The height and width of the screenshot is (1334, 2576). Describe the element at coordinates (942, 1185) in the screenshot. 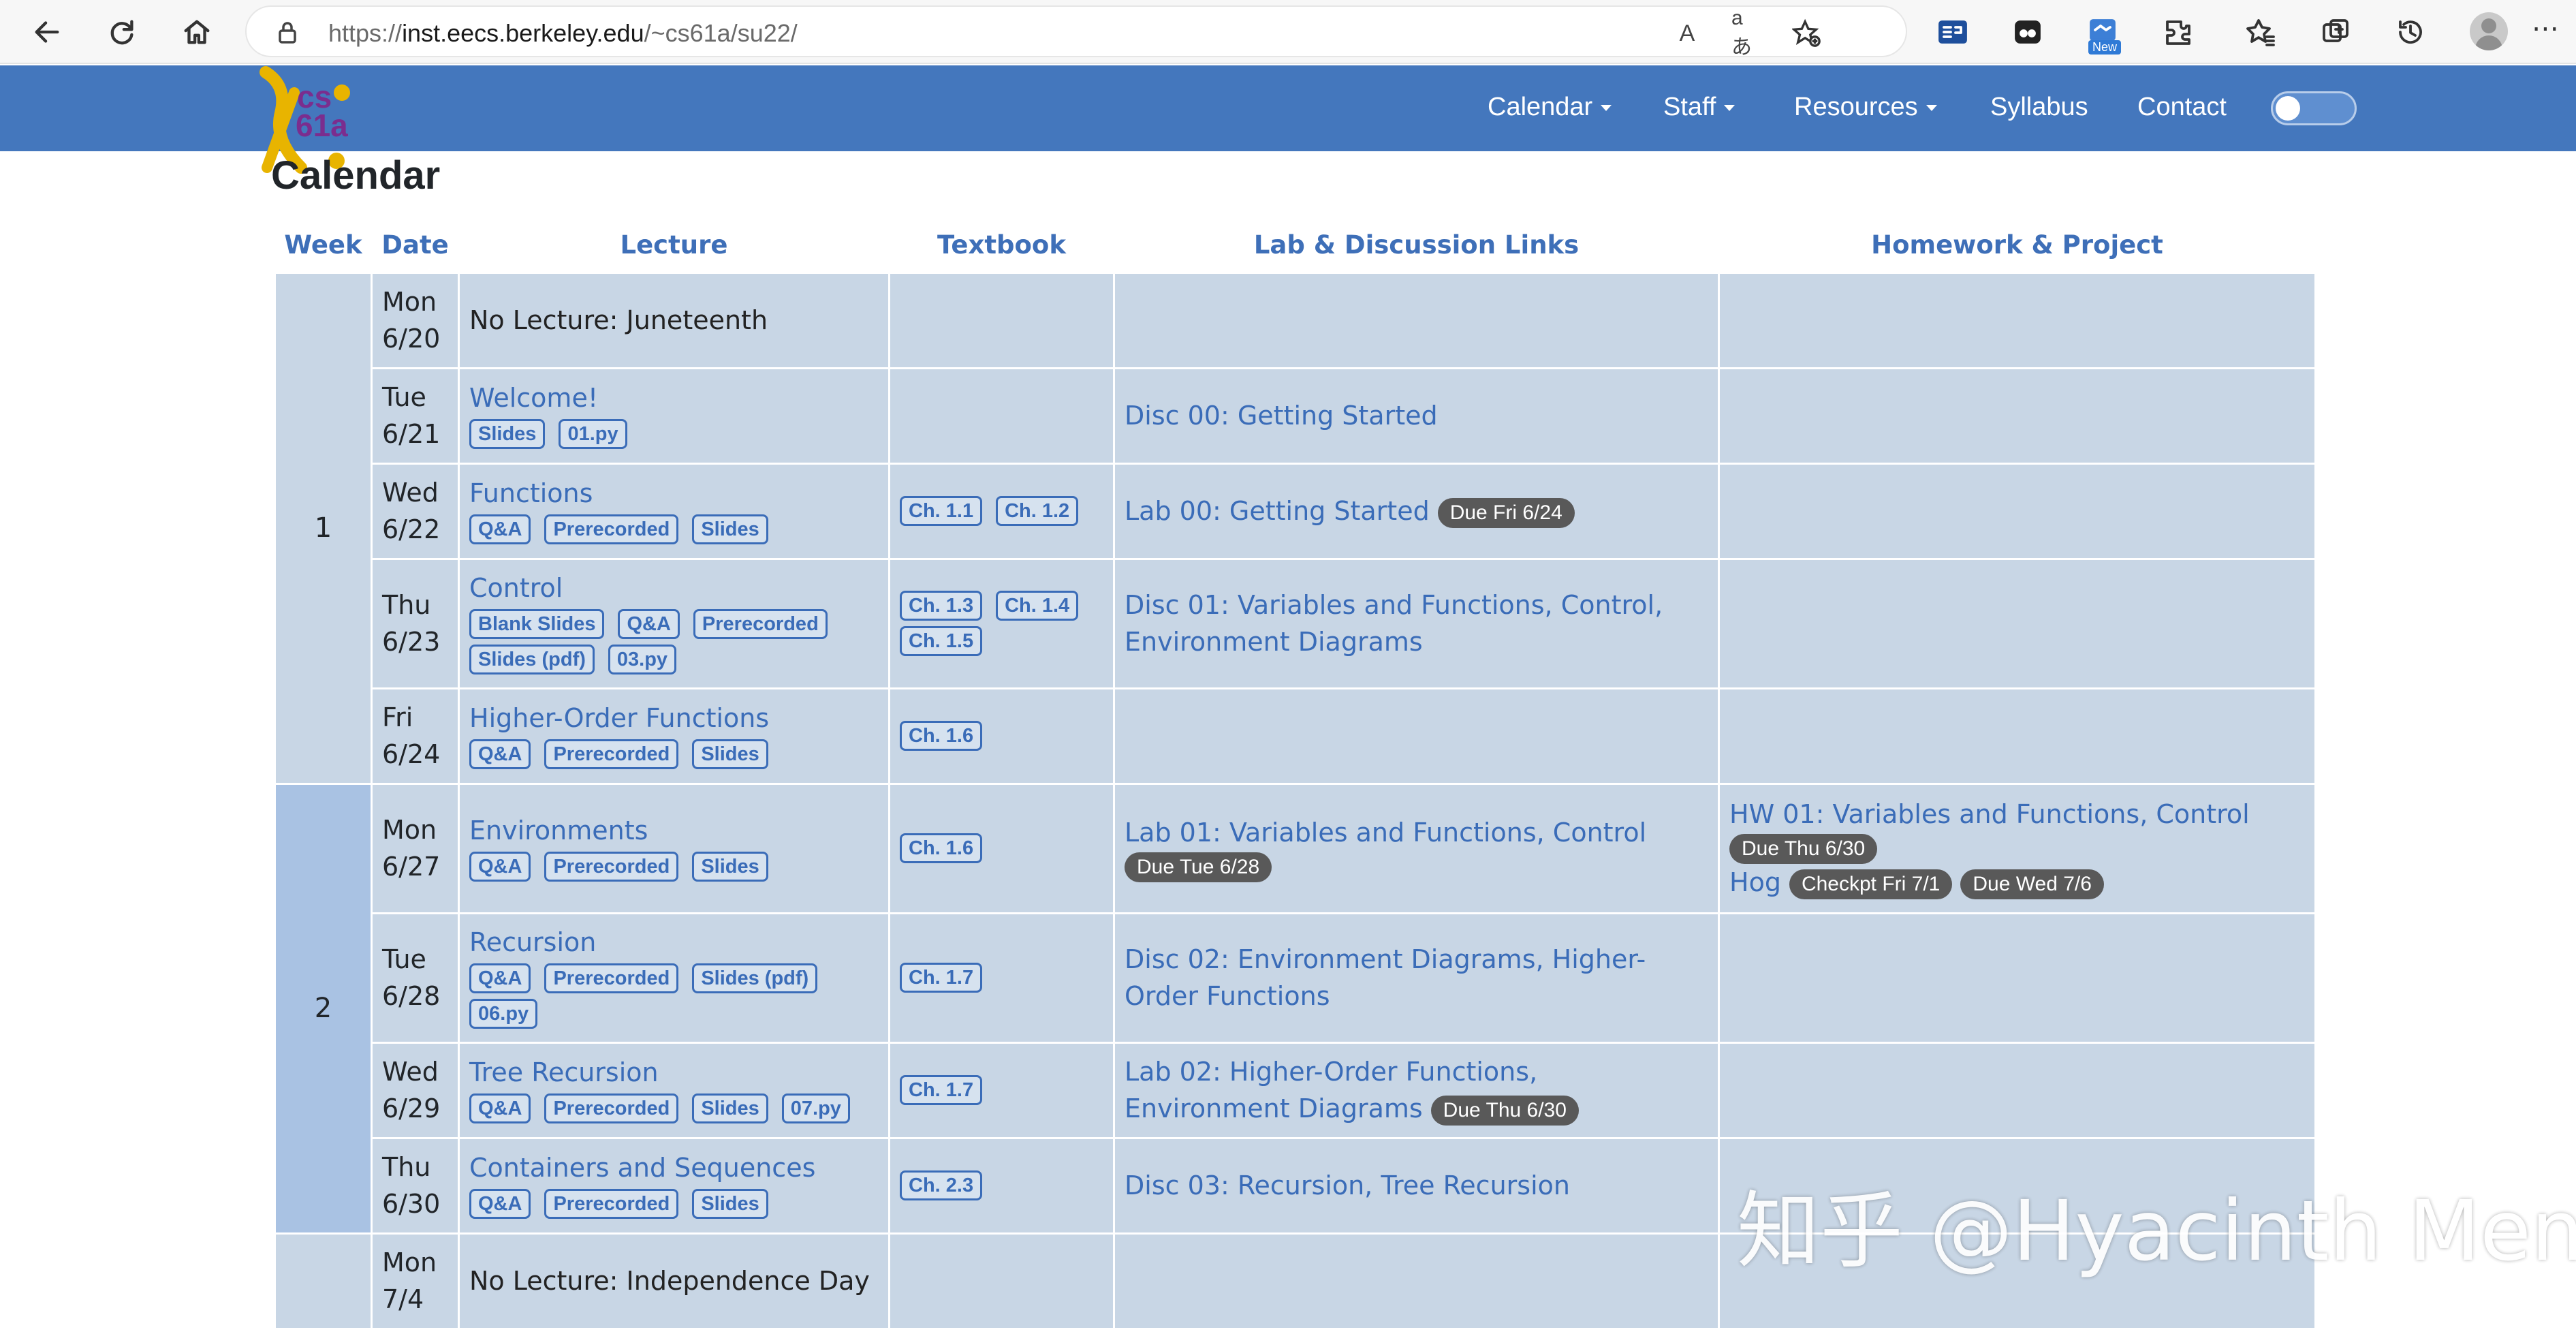

I see `textbook-chapter-button: Ch. 2.3` at that location.